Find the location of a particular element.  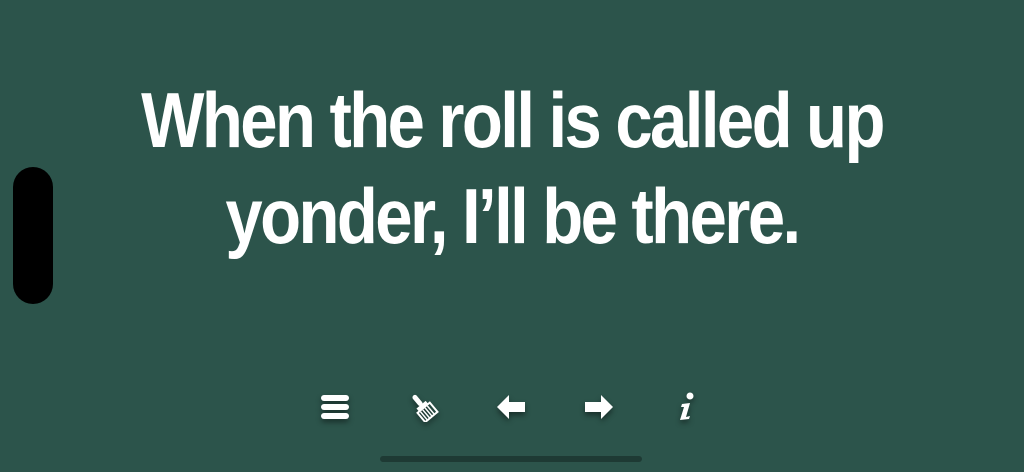

camera-notch is located at coordinates (33, 235).